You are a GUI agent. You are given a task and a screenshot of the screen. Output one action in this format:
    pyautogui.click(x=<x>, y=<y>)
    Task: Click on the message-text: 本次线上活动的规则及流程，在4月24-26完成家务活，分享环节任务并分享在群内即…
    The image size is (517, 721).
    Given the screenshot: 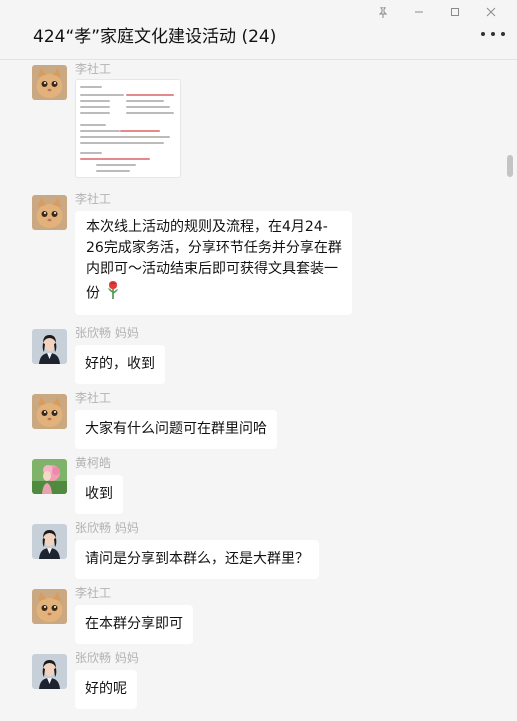 What is the action you would take?
    pyautogui.click(x=214, y=260)
    